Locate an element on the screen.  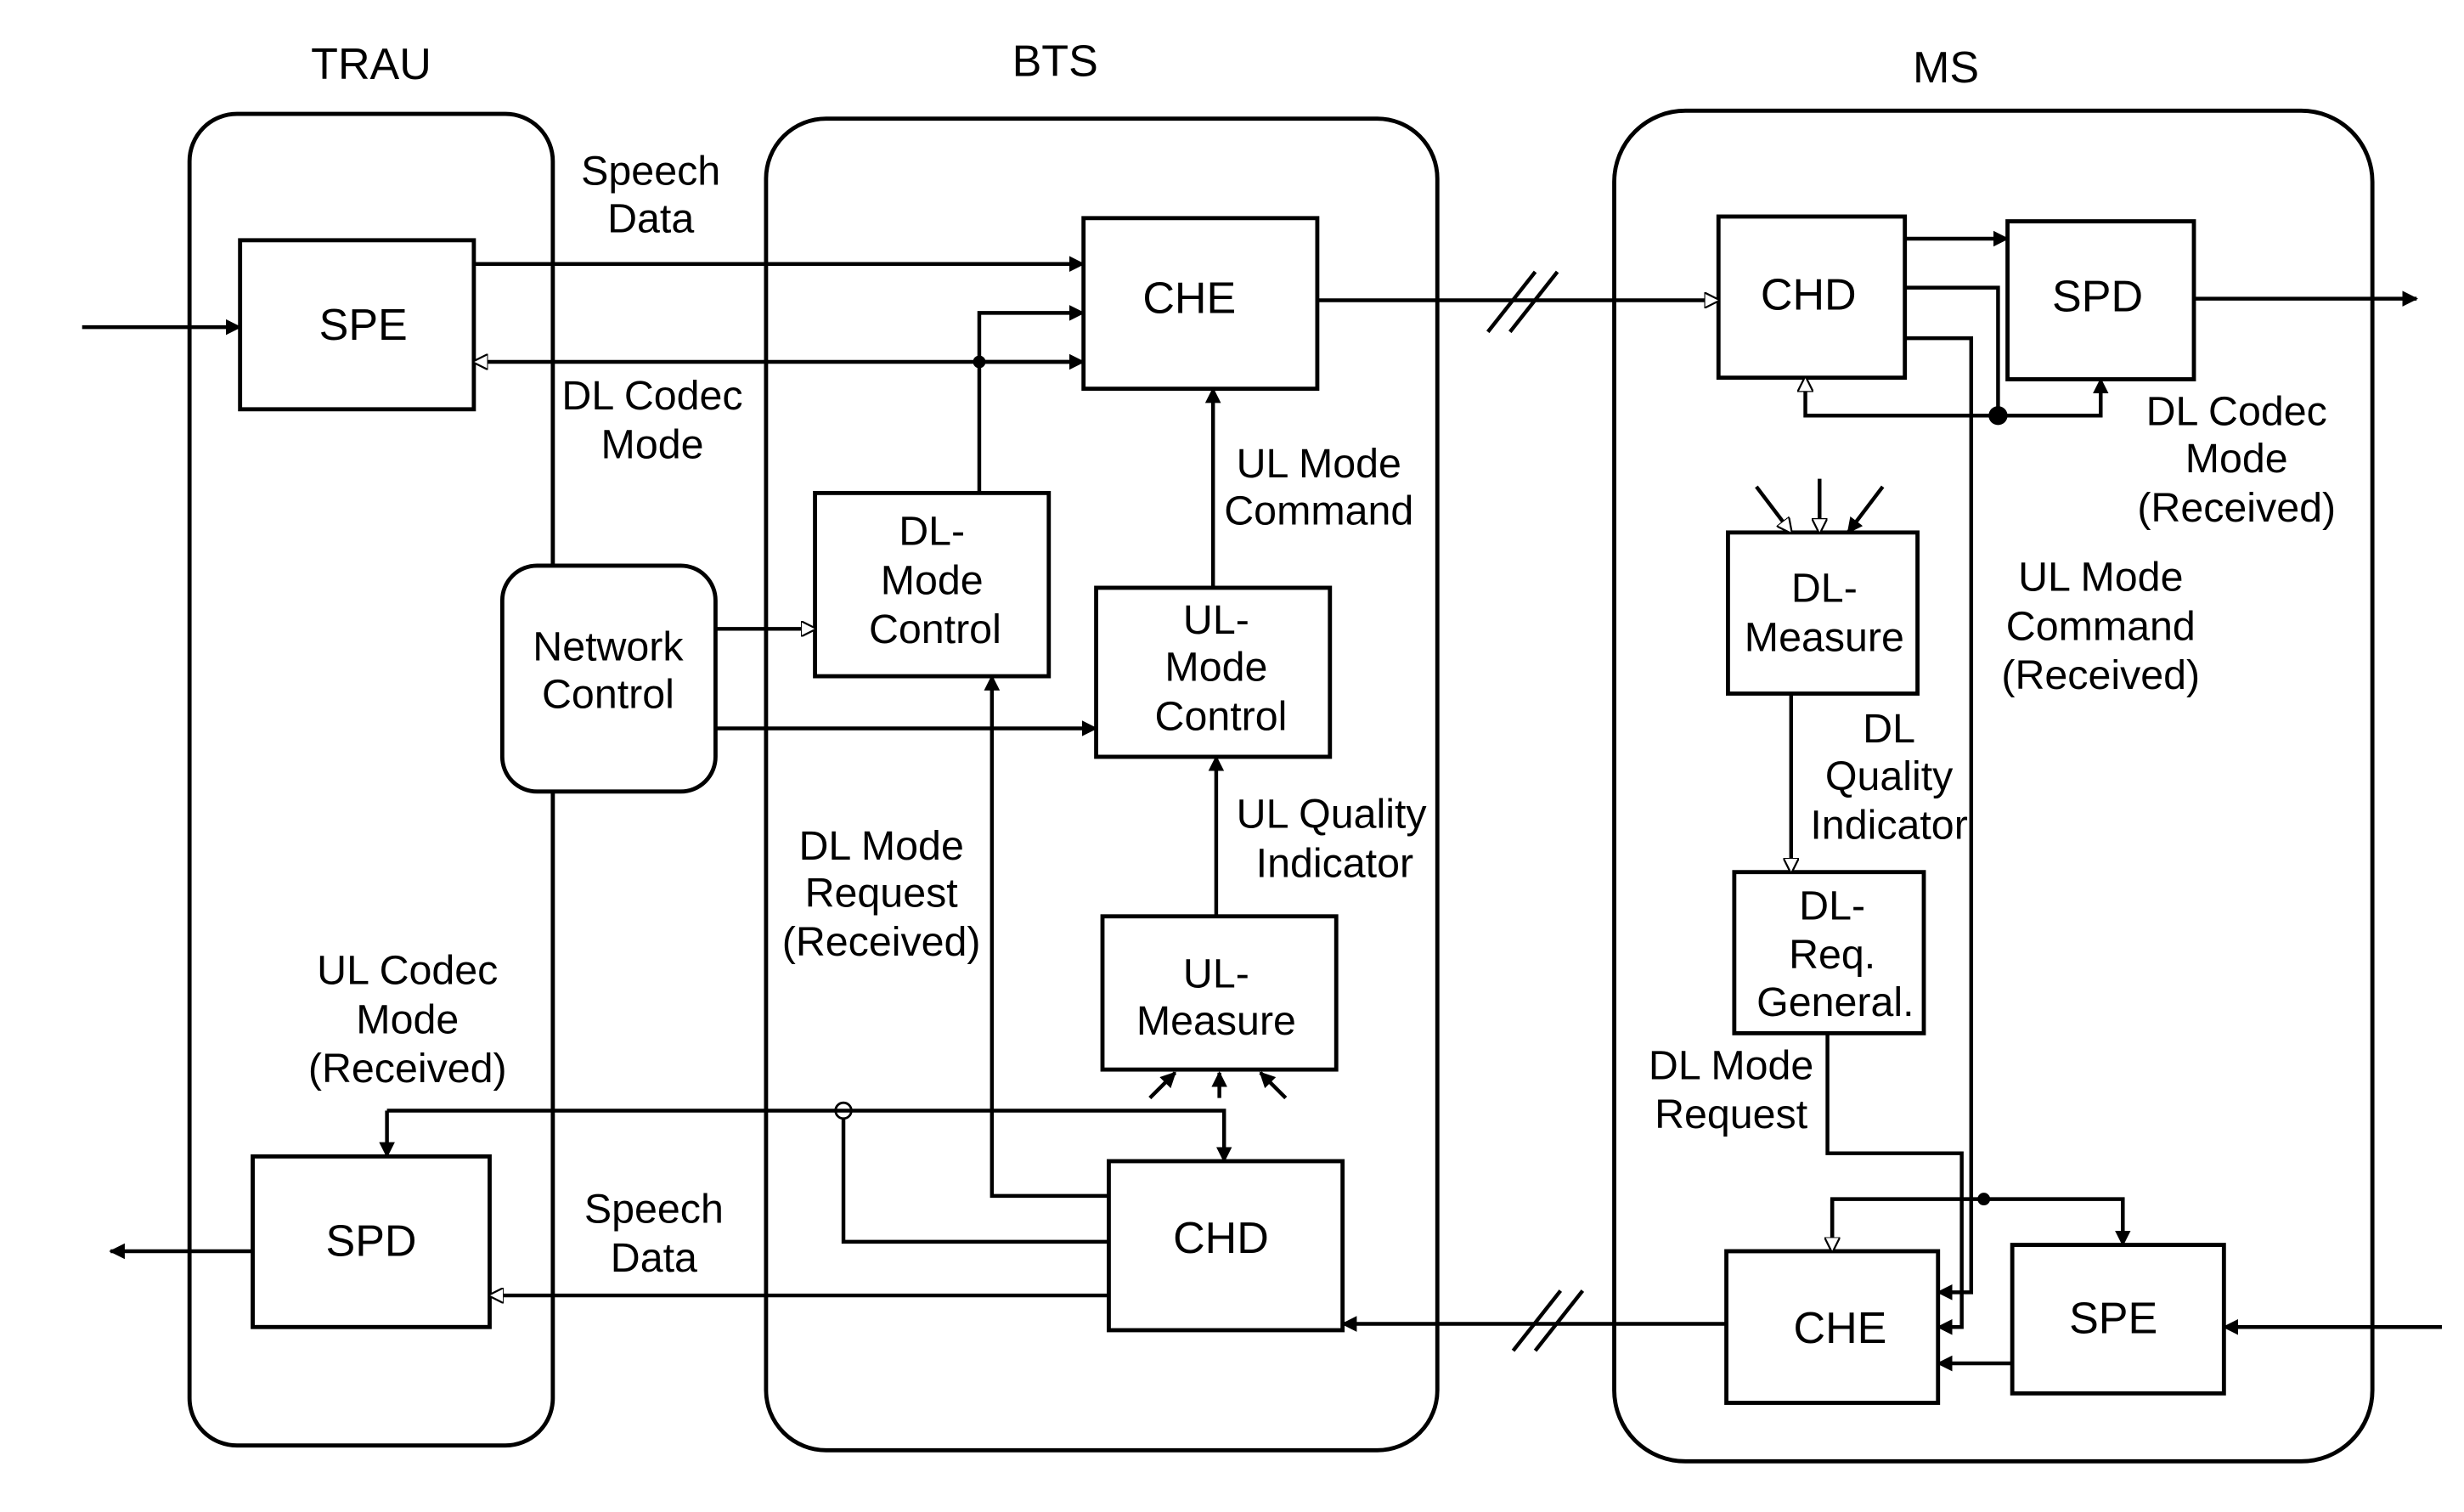
label-ul-codec-mode-received: UL Codec Mode (Received) is located at coordinates (407, 1020).